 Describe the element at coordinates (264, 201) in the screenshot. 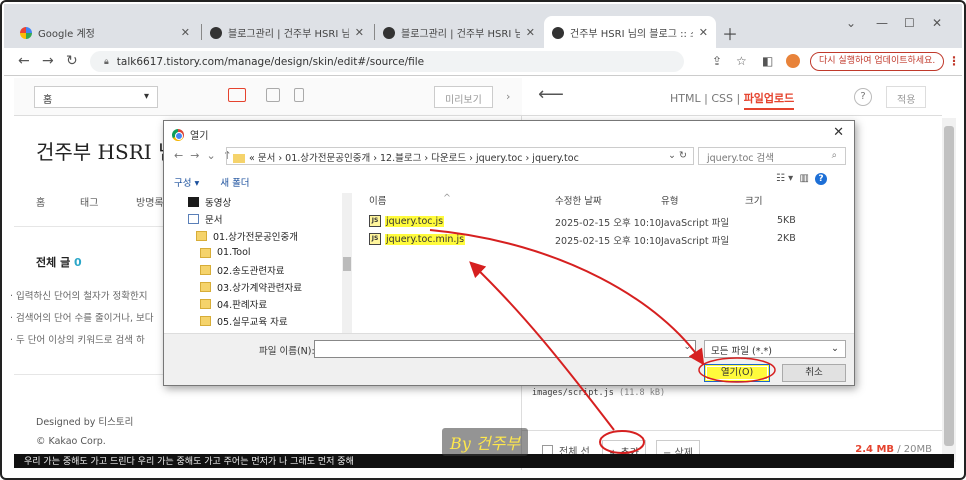

I see `tree-item-videos: 동영상` at that location.